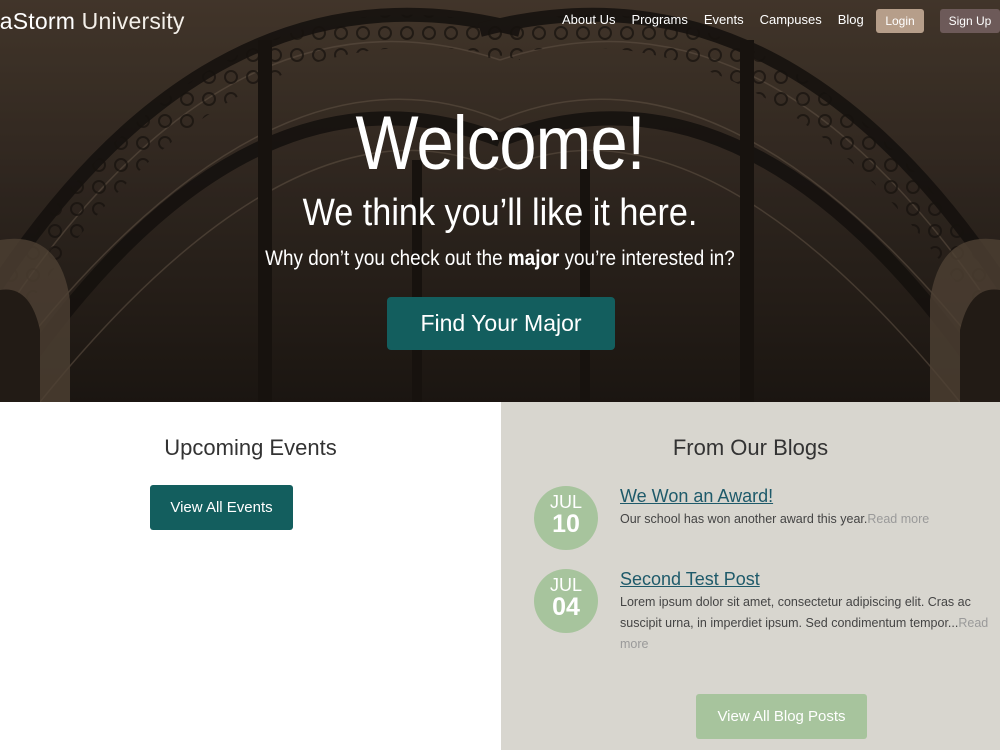  I want to click on post-date-badge: JUL 10, so click(566, 518).